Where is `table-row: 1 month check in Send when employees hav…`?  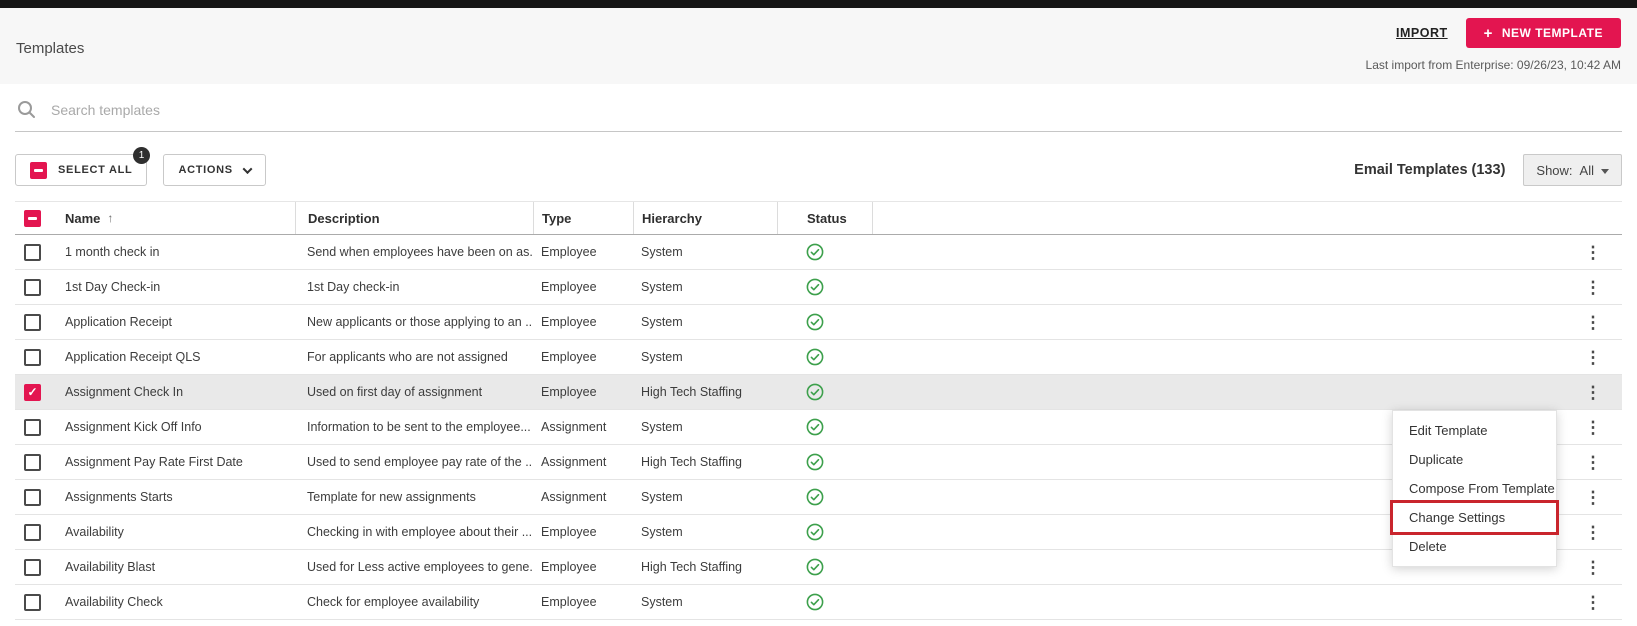
table-row: 1 month check in Send when employees hav… is located at coordinates (818, 252).